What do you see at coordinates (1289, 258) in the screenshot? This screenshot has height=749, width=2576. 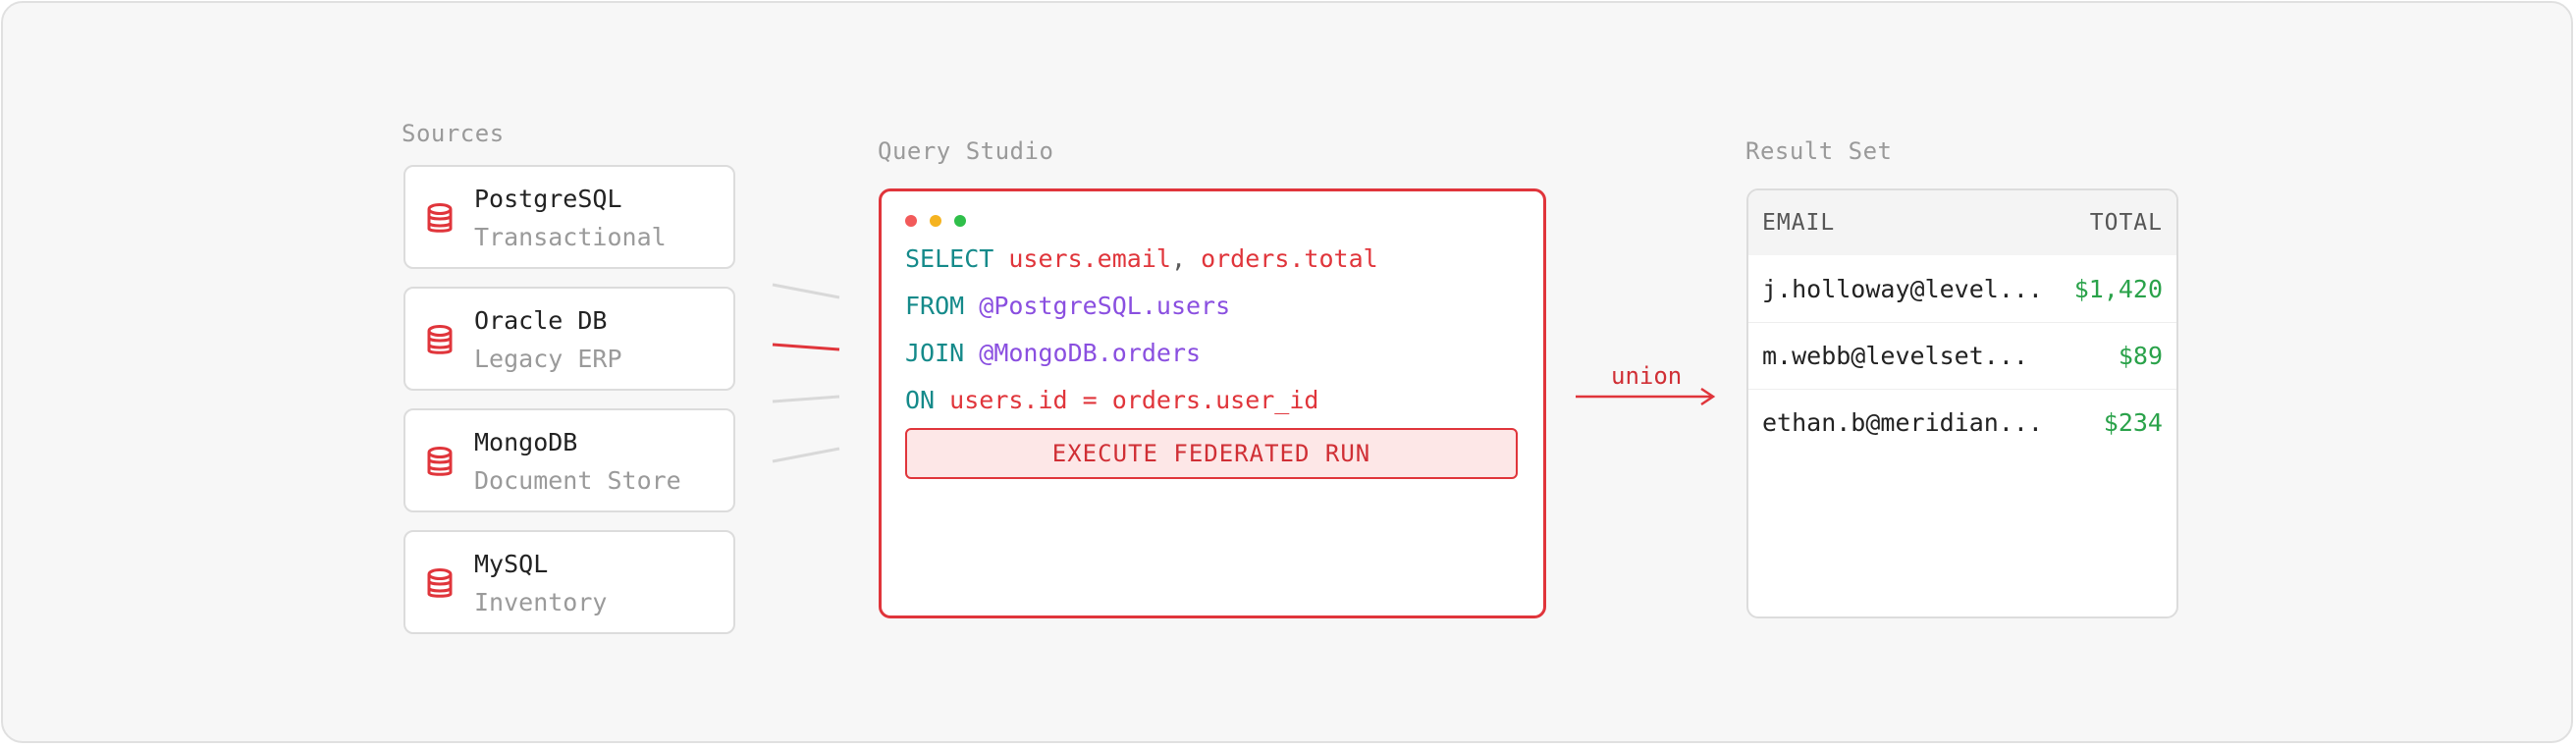 I see `sql-column: orders.total` at bounding box center [1289, 258].